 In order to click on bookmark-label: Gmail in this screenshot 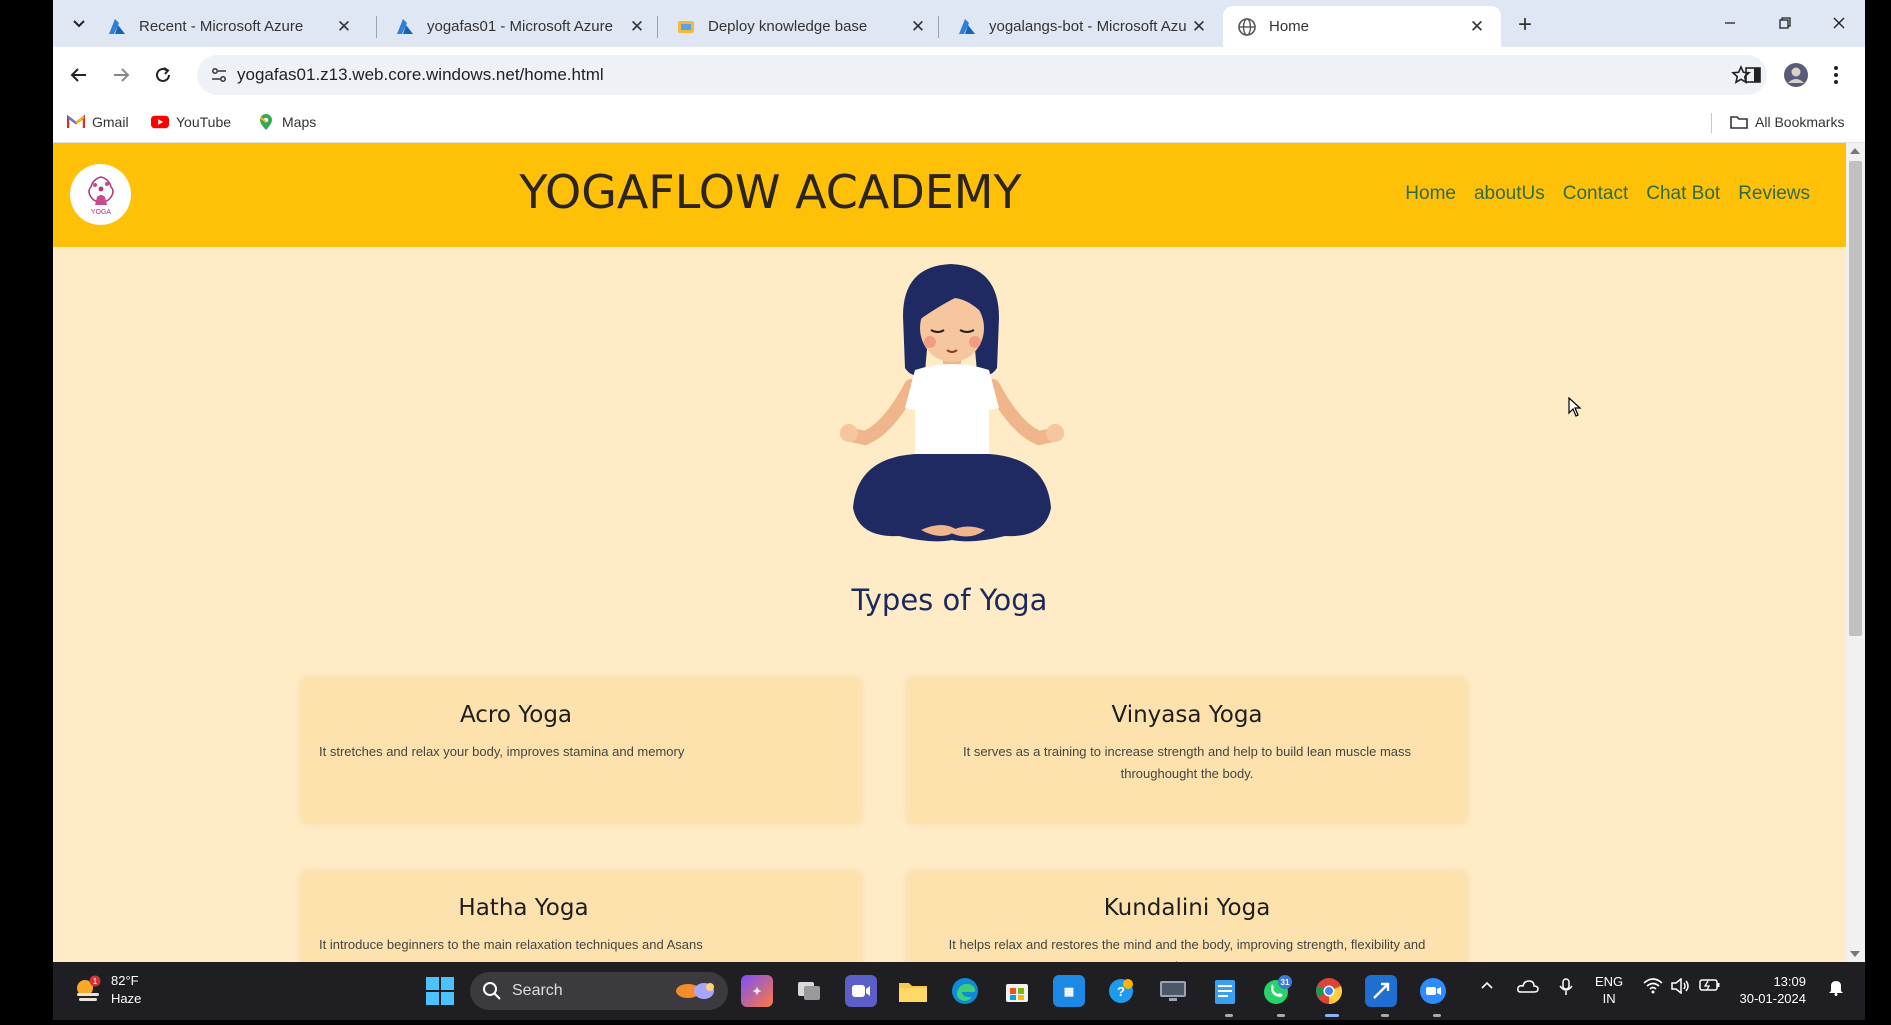, I will do `click(110, 122)`.